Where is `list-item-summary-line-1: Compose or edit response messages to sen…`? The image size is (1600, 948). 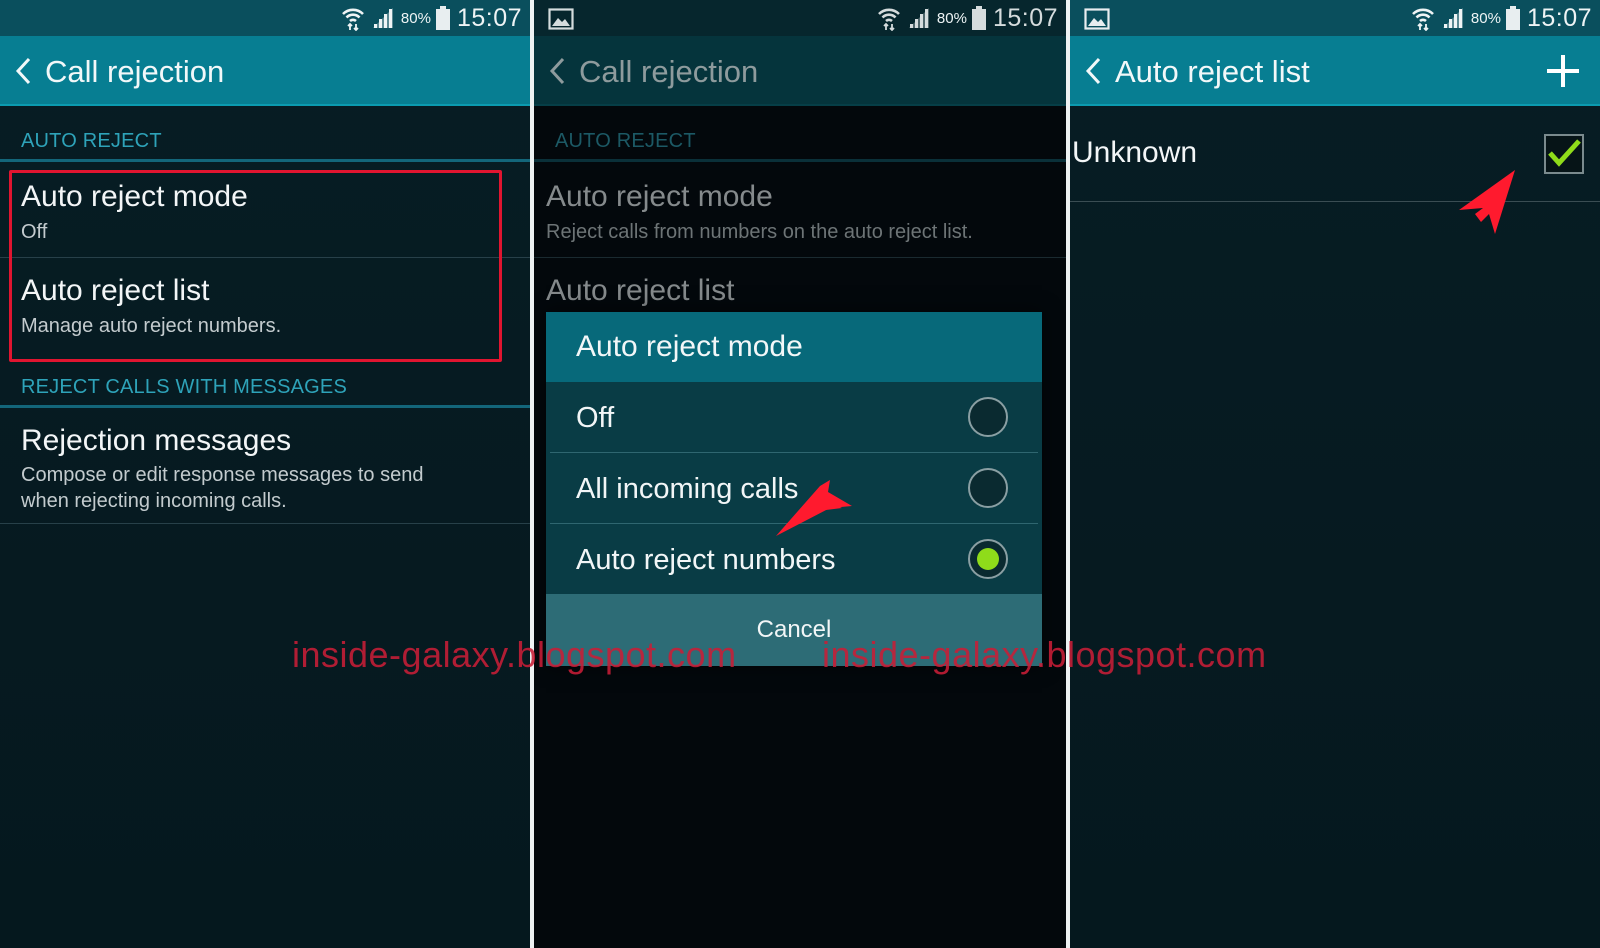
list-item-summary-line-1: Compose or edit response messages to sen… is located at coordinates (222, 475).